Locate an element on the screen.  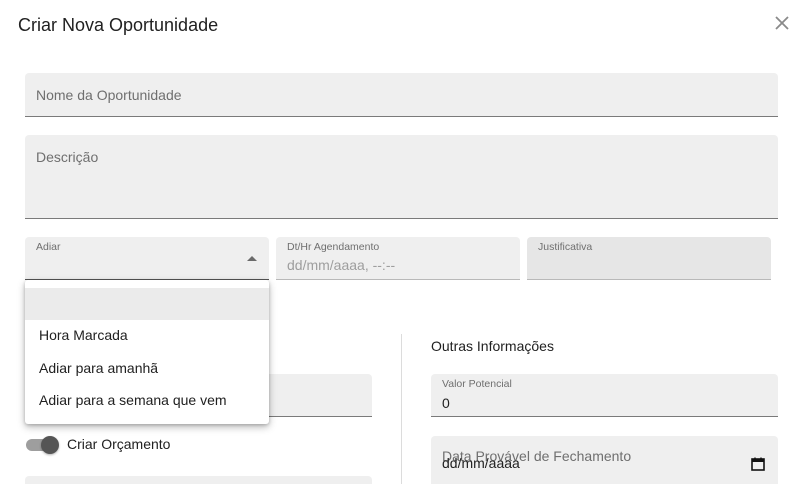
dialog-title: Criar Nova Oportunidade is located at coordinates (118, 25).